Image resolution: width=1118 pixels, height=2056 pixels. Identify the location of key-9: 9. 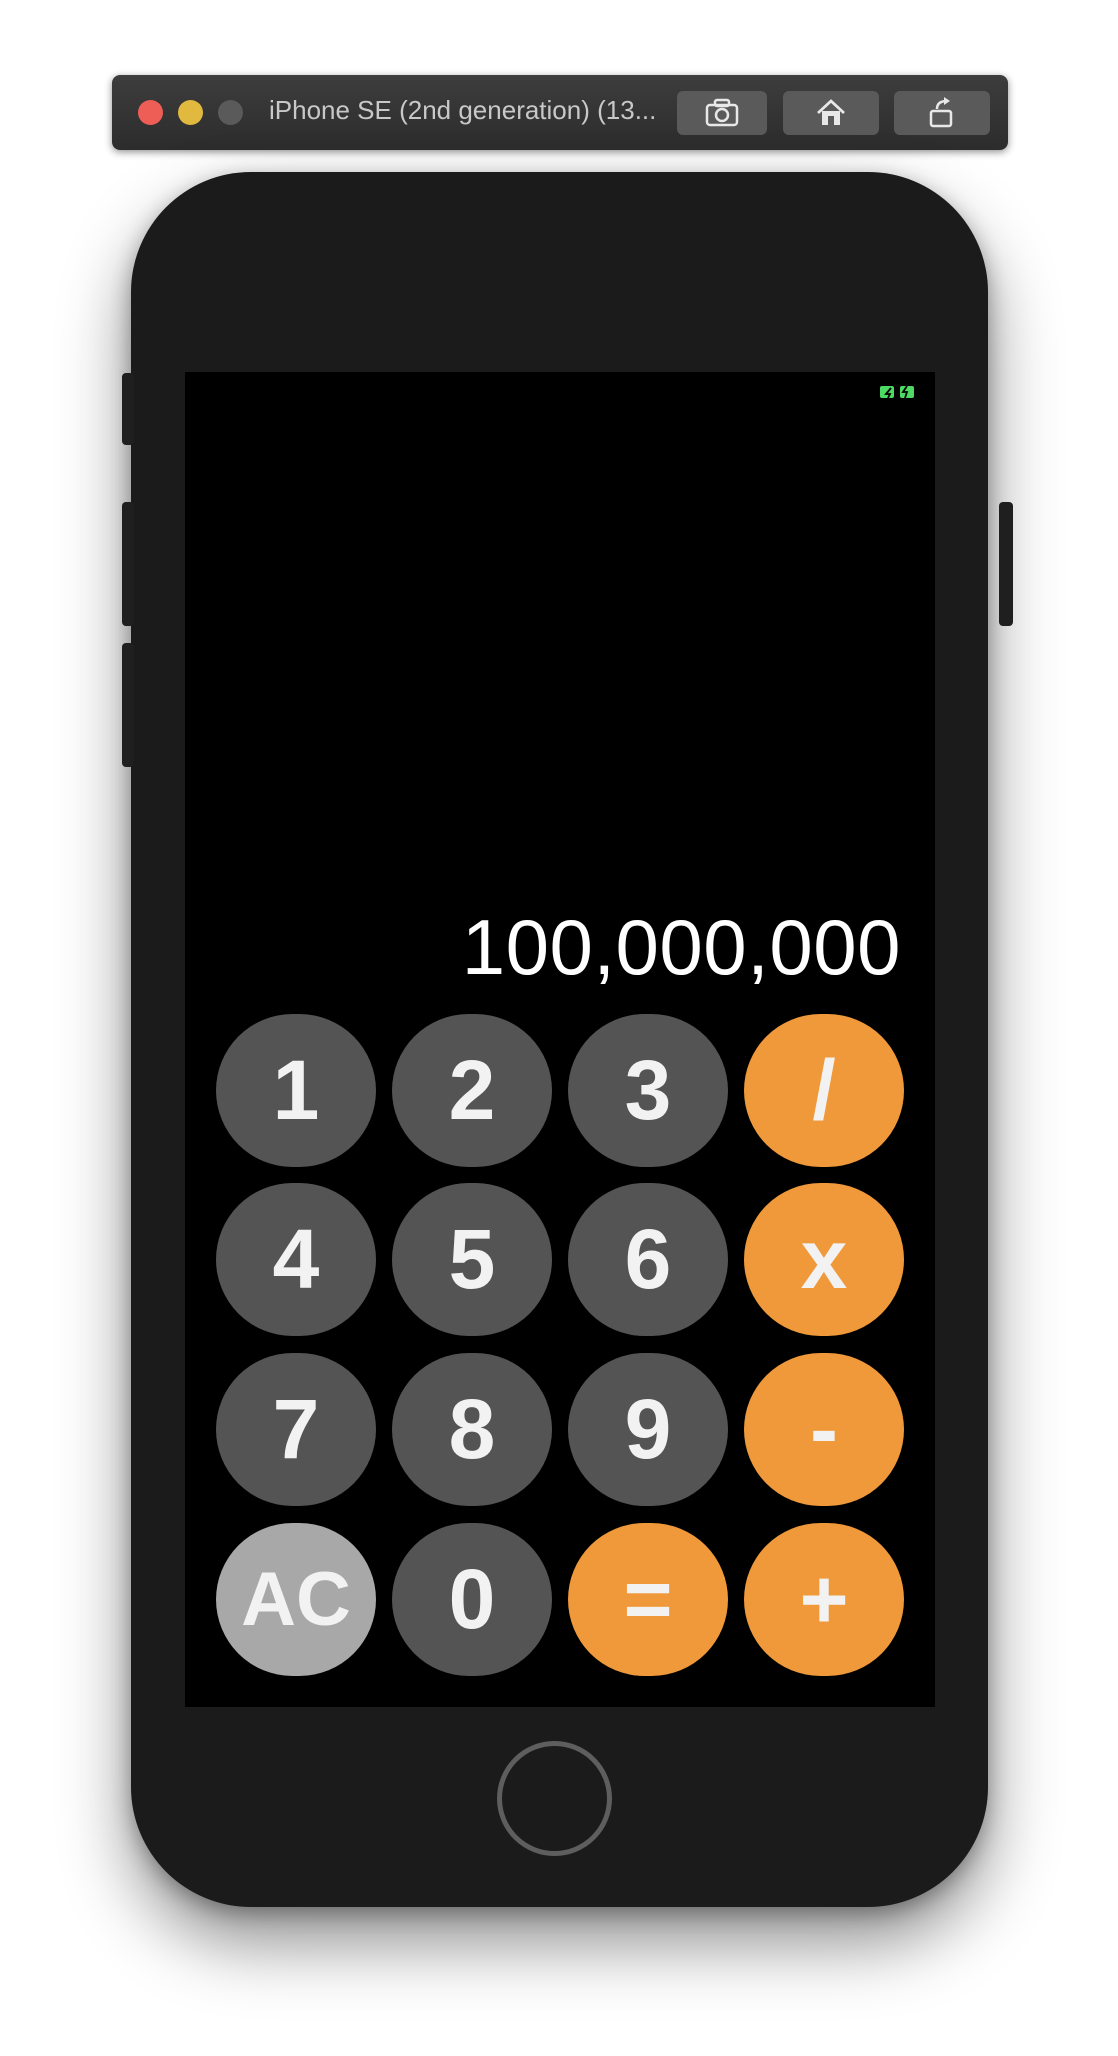
(648, 1429).